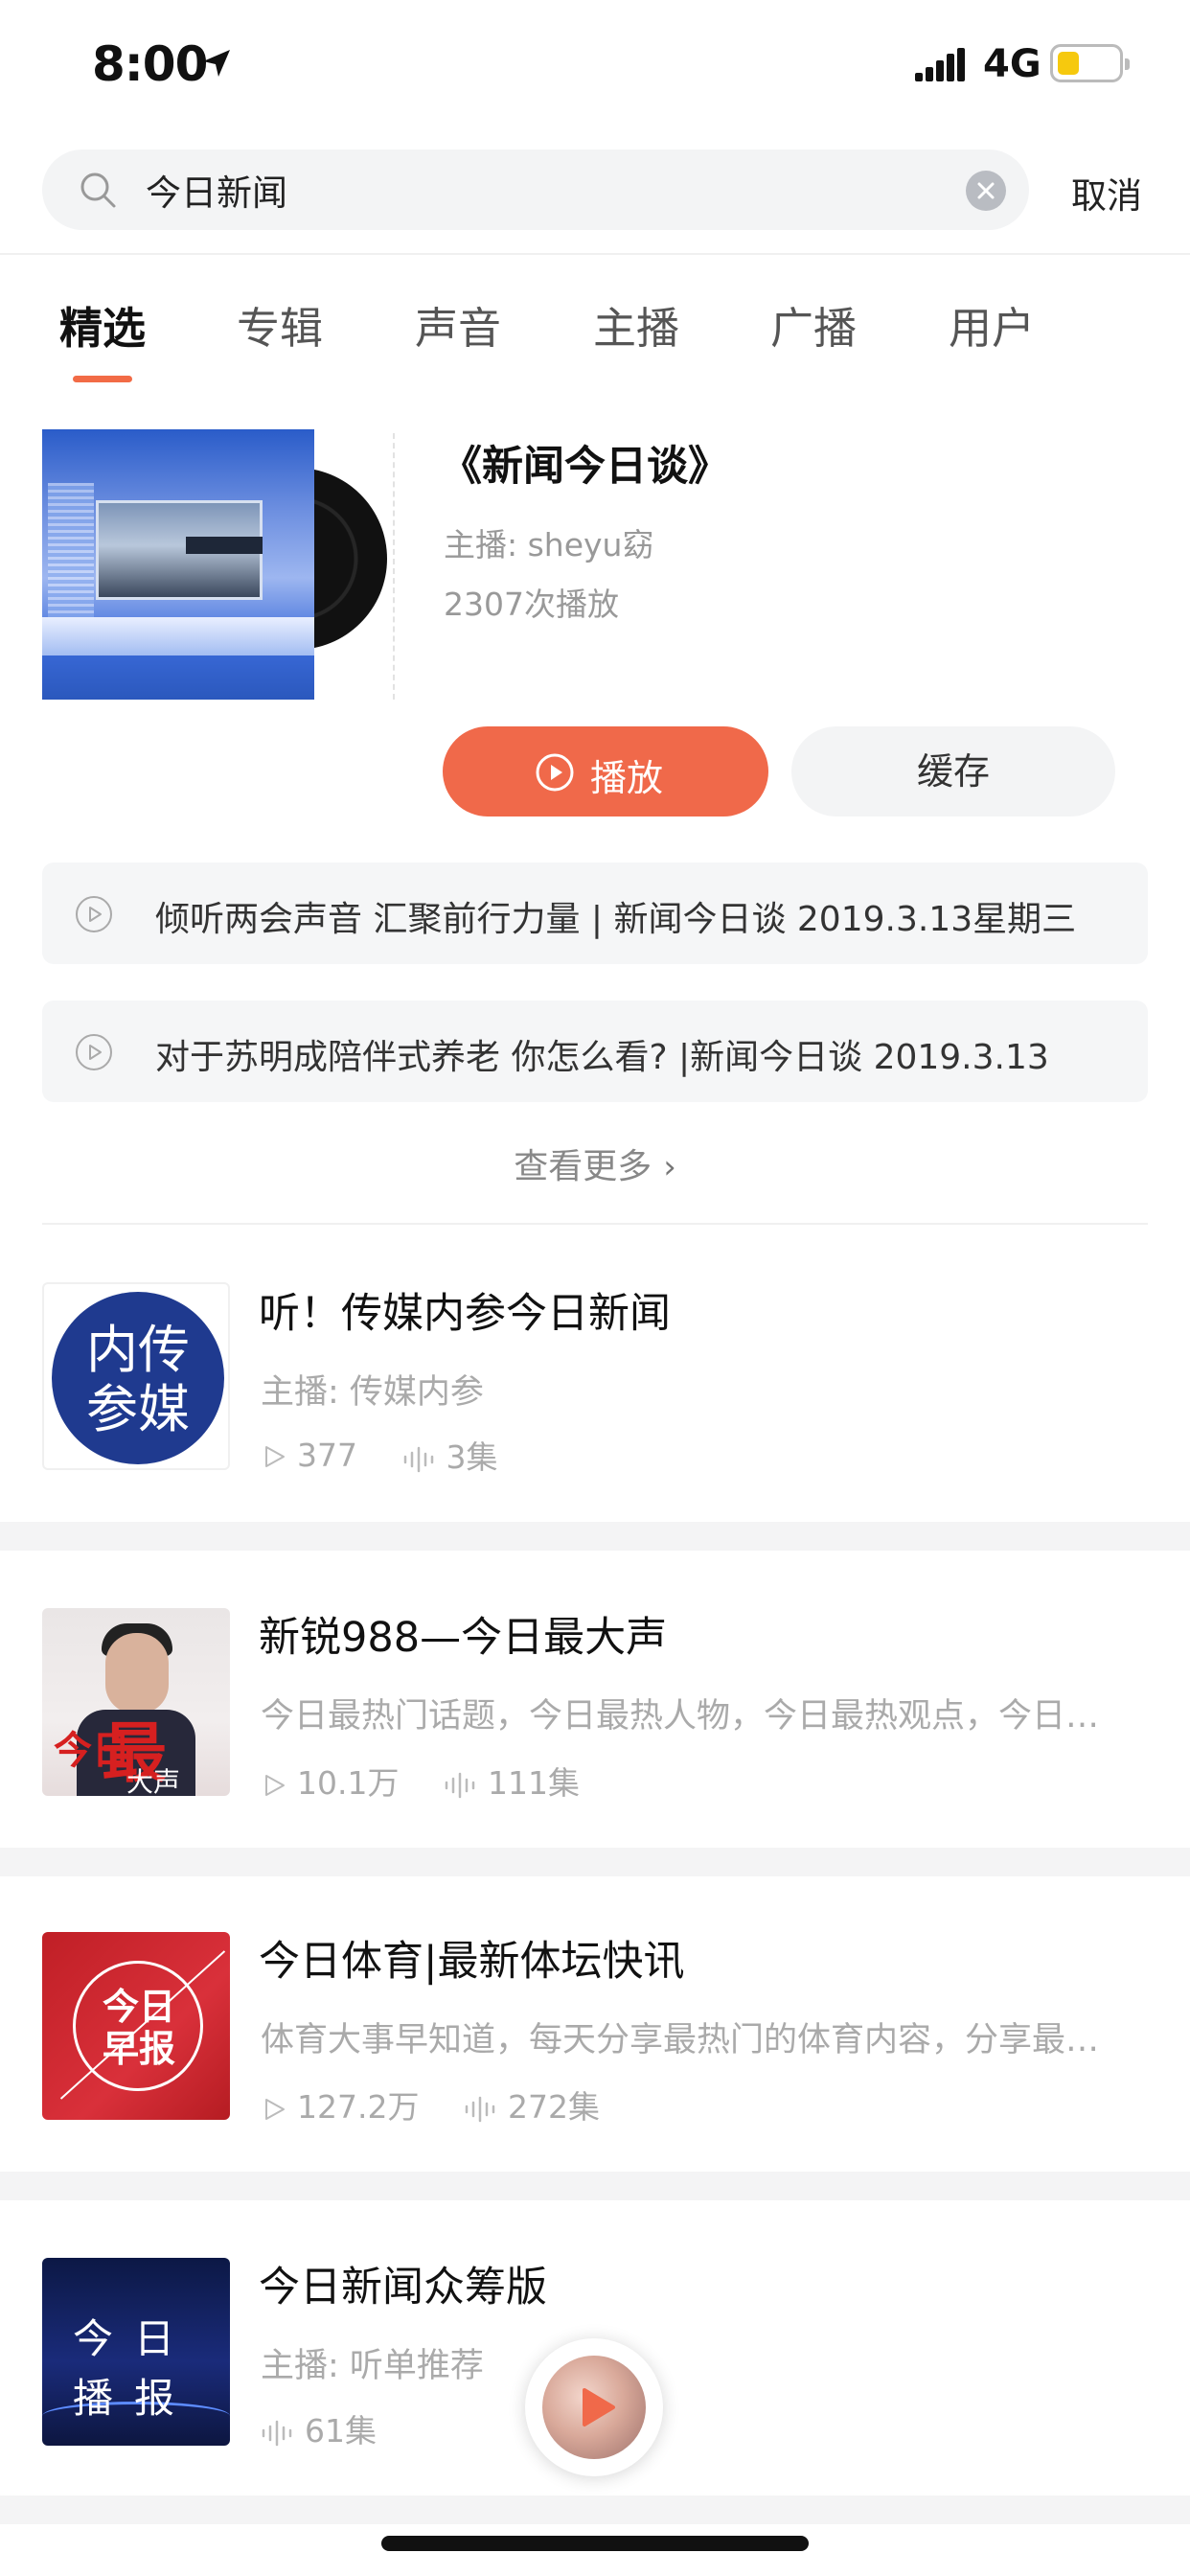 The image size is (1190, 2576). Describe the element at coordinates (532, 2105) in the screenshot. I see `episode-count: 272集` at that location.